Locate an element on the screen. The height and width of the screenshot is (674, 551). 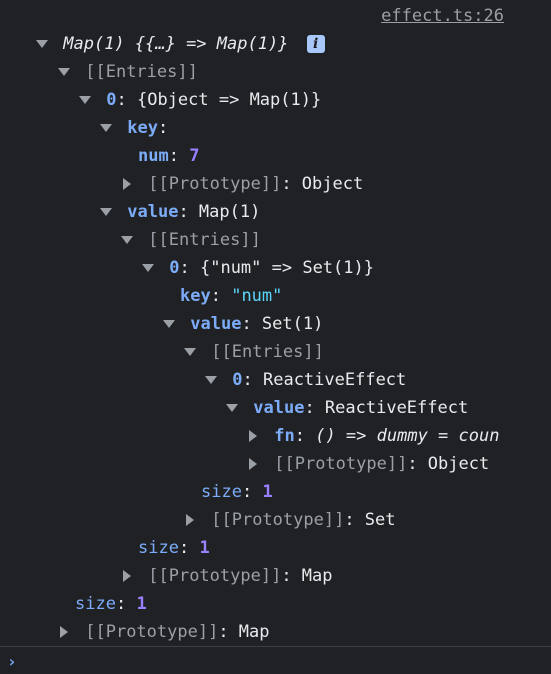
tree-row-entry-0: 0: {"num" => Set(1)} is located at coordinates (275, 268).